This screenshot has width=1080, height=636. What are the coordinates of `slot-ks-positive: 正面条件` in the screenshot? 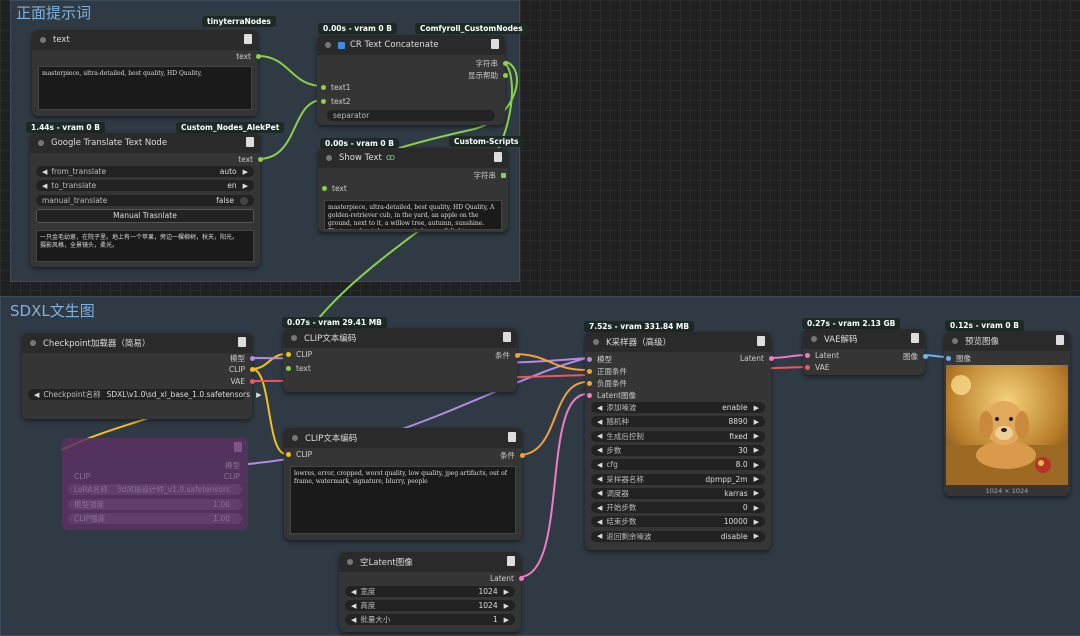 It's located at (607, 371).